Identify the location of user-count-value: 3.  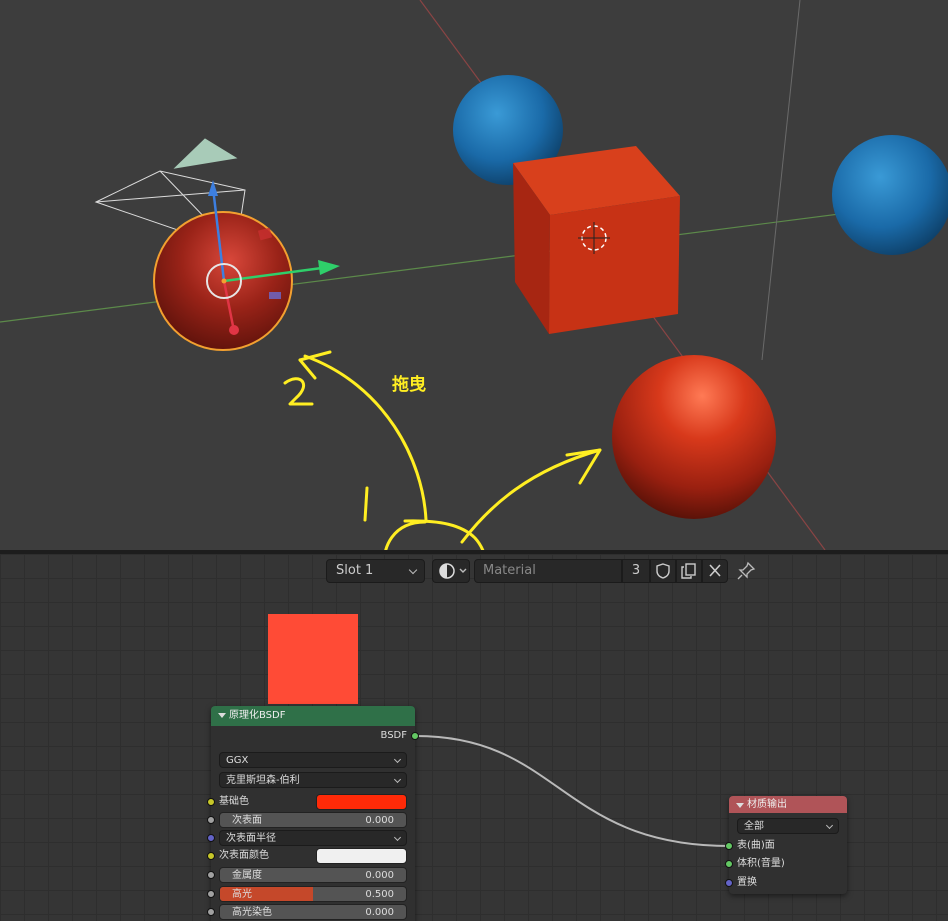
(636, 570).